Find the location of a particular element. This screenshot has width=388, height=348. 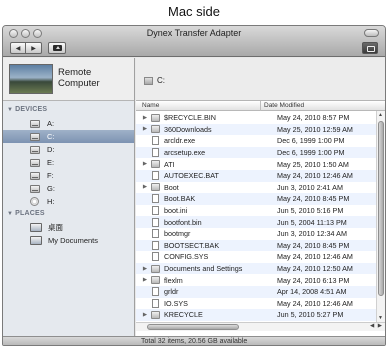

horizontal-scrollbar: ◀ ▶ is located at coordinates (260, 326).